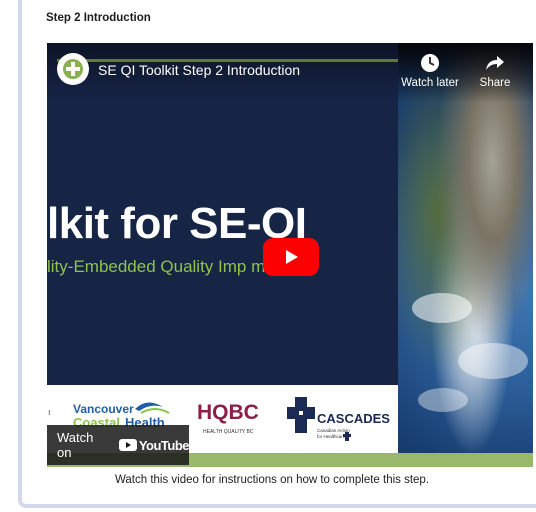 Image resolution: width=536 pixels, height=512 pixels. What do you see at coordinates (168, 266) in the screenshot?
I see `slide-subtitle: lity-Embedded Quality Imp ment` at bounding box center [168, 266].